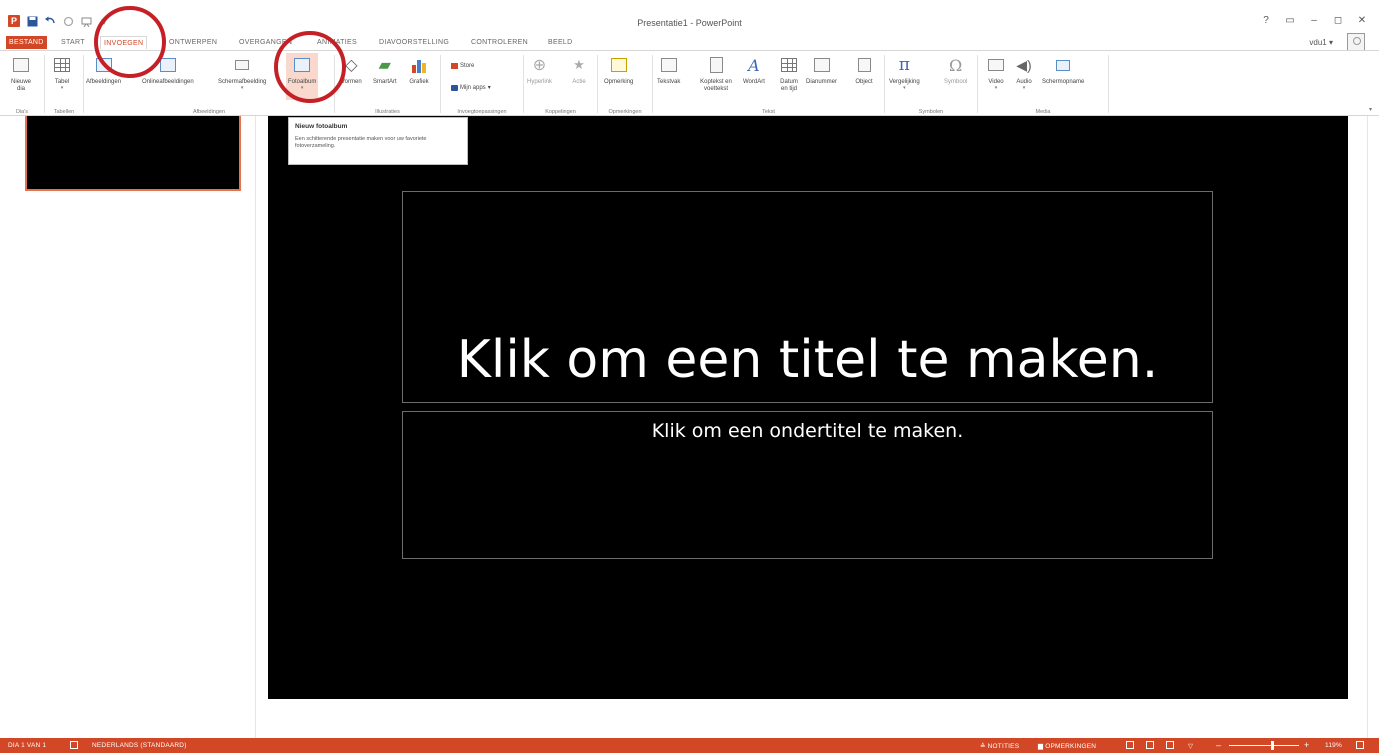 The width and height of the screenshot is (1379, 753). What do you see at coordinates (984, 746) in the screenshot?
I see `notes-icon: ≙` at bounding box center [984, 746].